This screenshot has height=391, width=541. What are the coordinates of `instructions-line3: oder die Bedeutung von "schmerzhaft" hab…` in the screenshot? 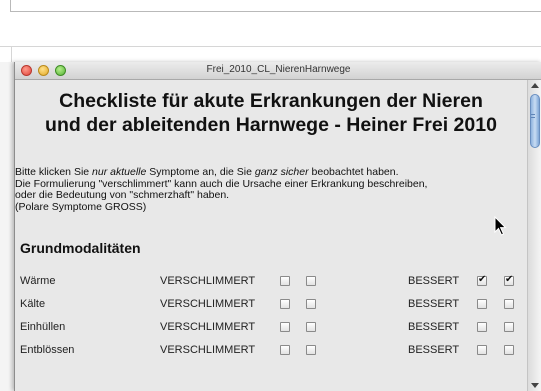 It's located at (122, 195).